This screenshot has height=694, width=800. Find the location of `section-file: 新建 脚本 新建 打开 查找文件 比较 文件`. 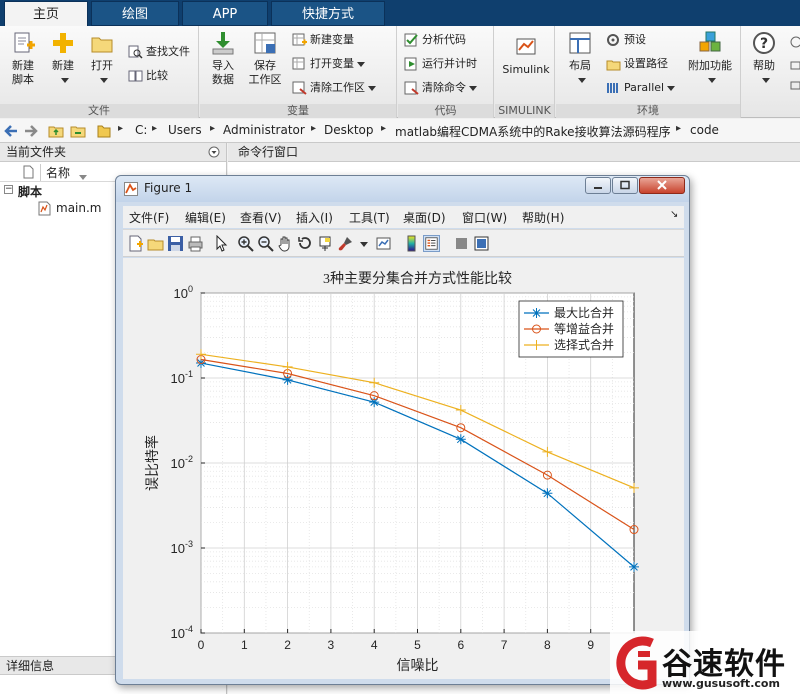

section-file: 新建 脚本 新建 打开 查找文件 比较 文件 is located at coordinates (99, 72).